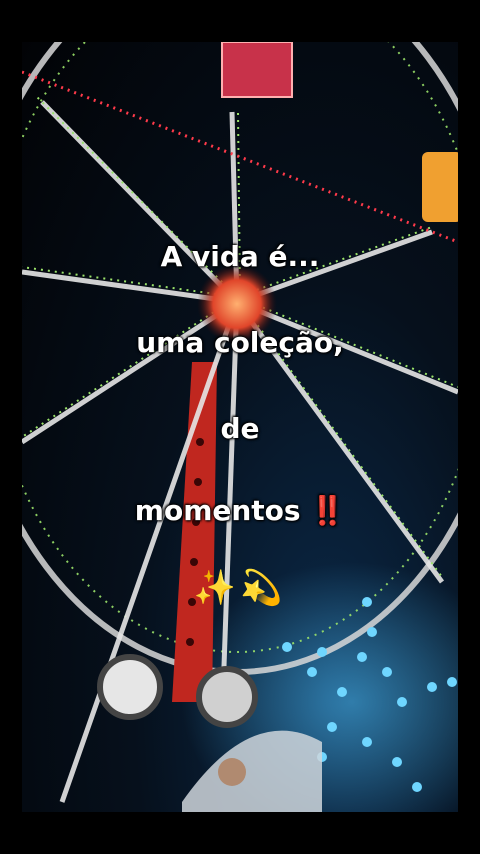 The height and width of the screenshot is (854, 480). I want to click on base-wheel-left, so click(130, 687).